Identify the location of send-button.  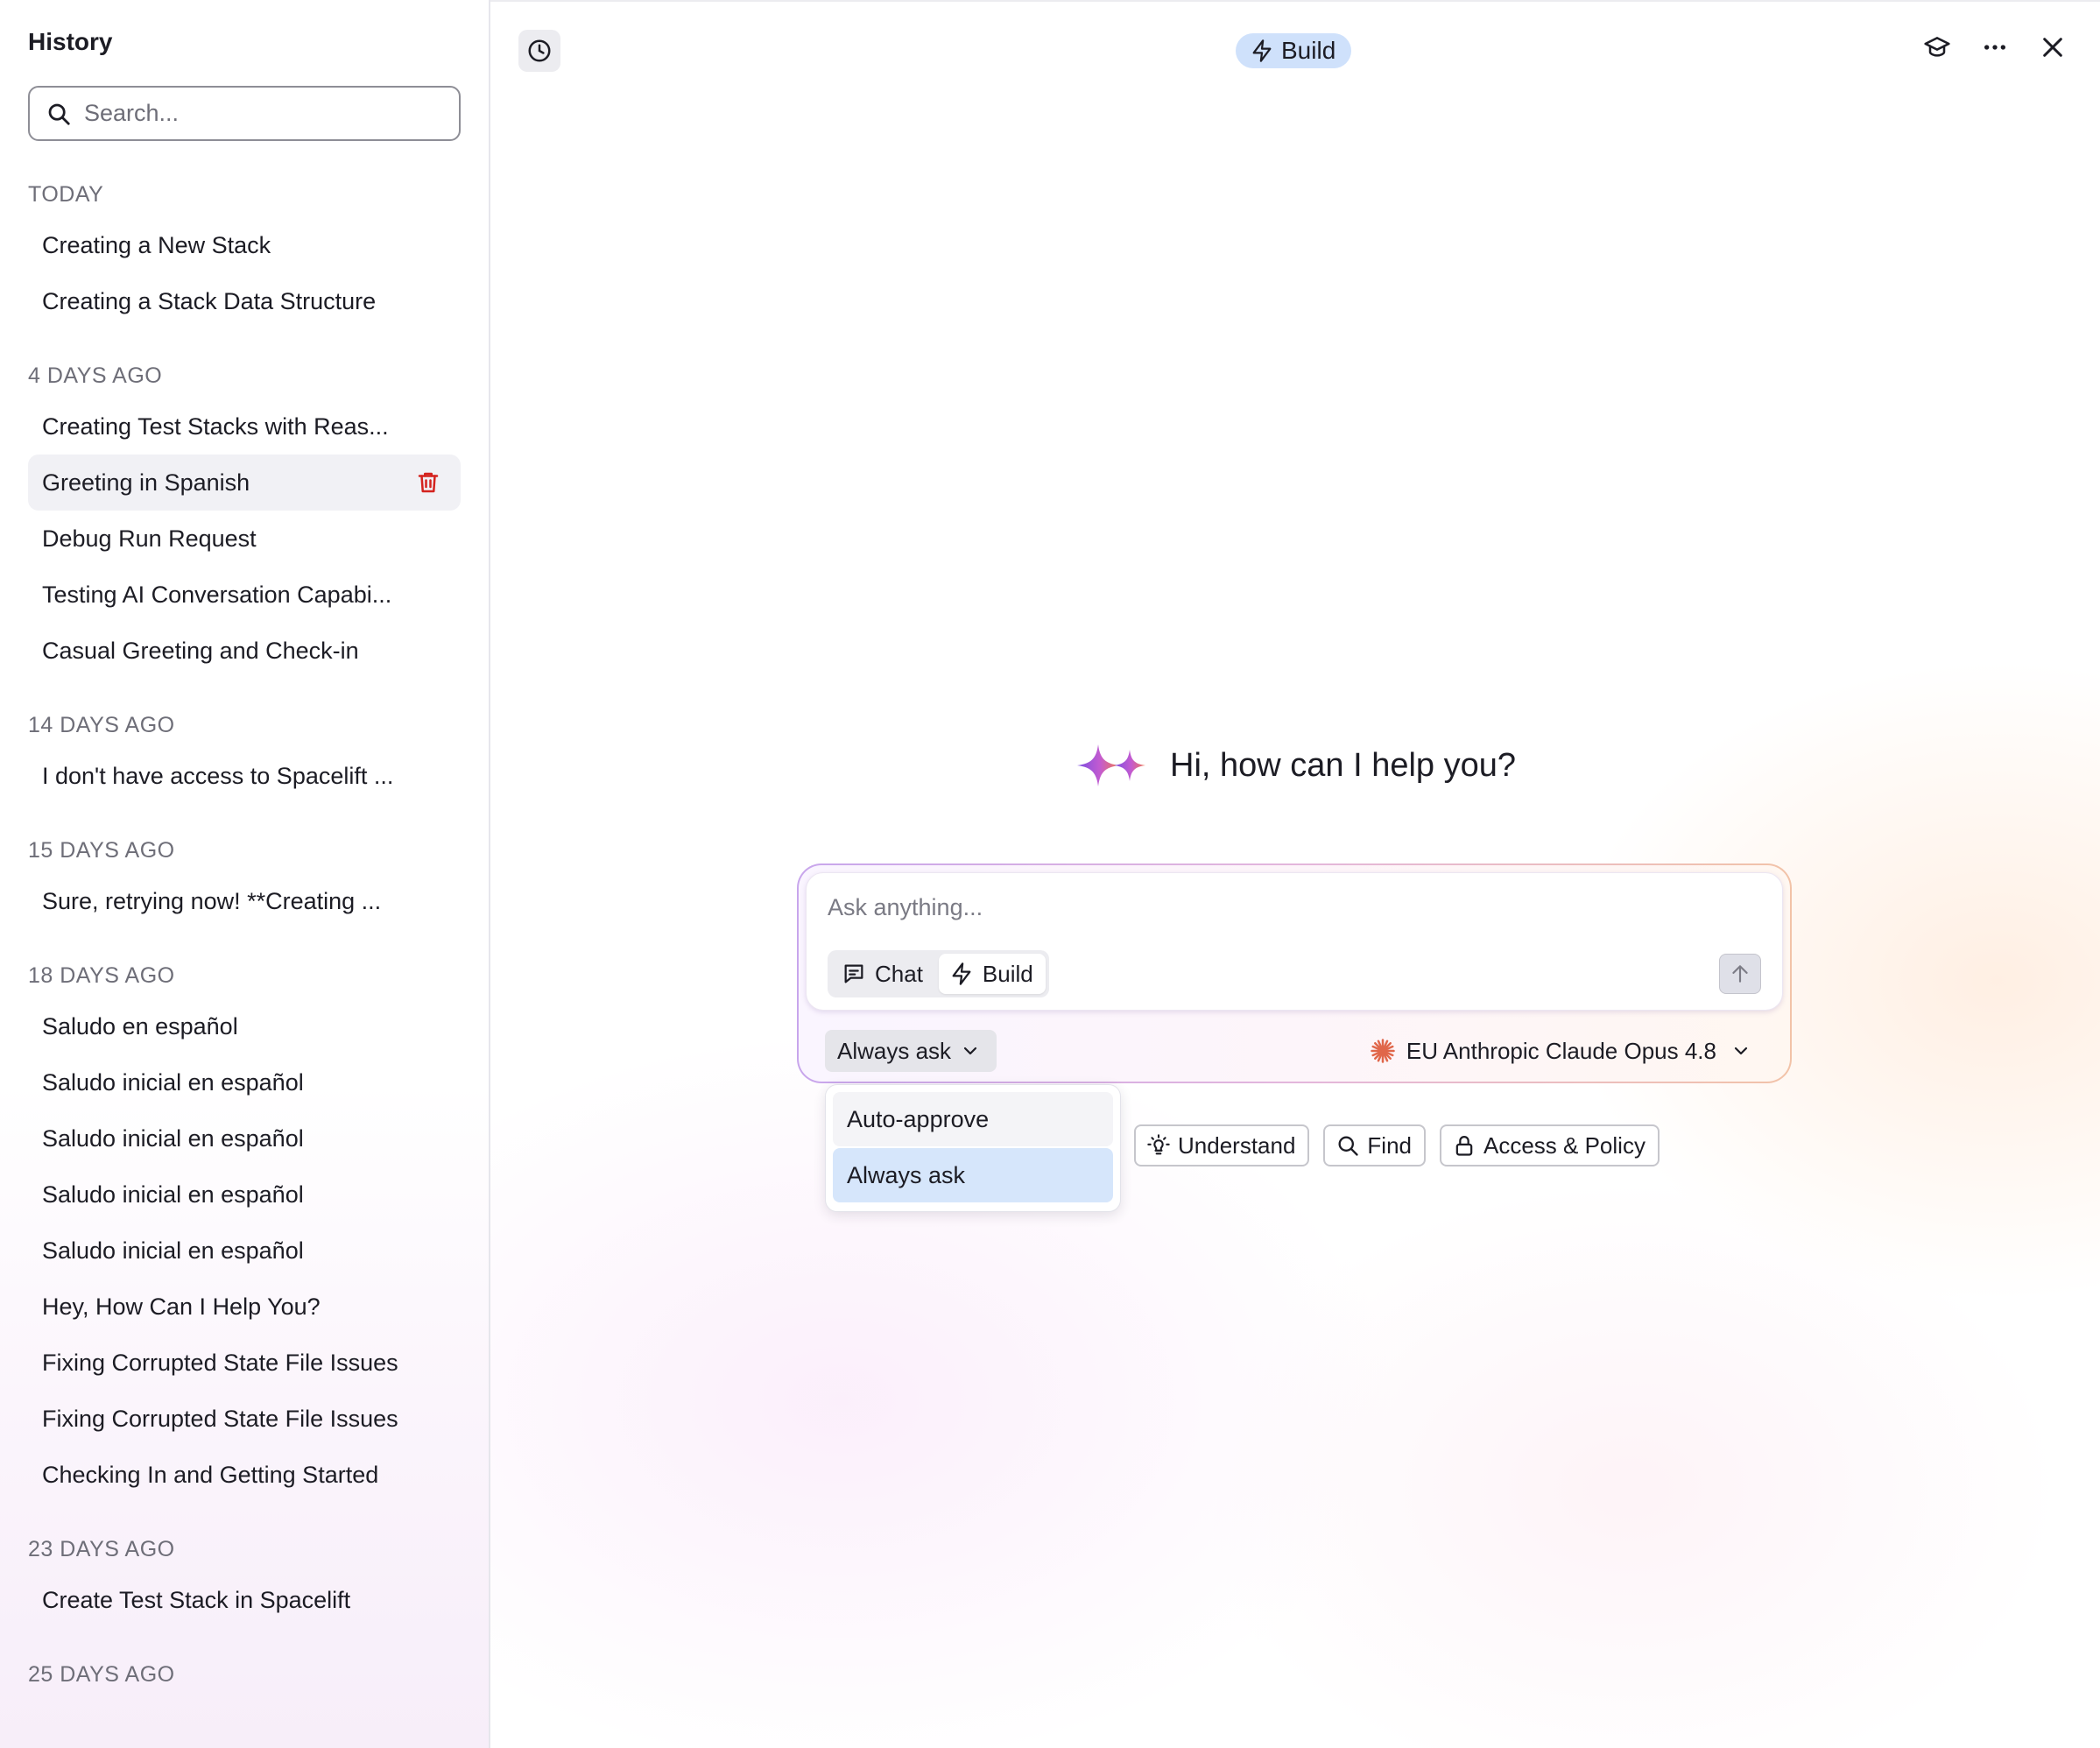
(1740, 974).